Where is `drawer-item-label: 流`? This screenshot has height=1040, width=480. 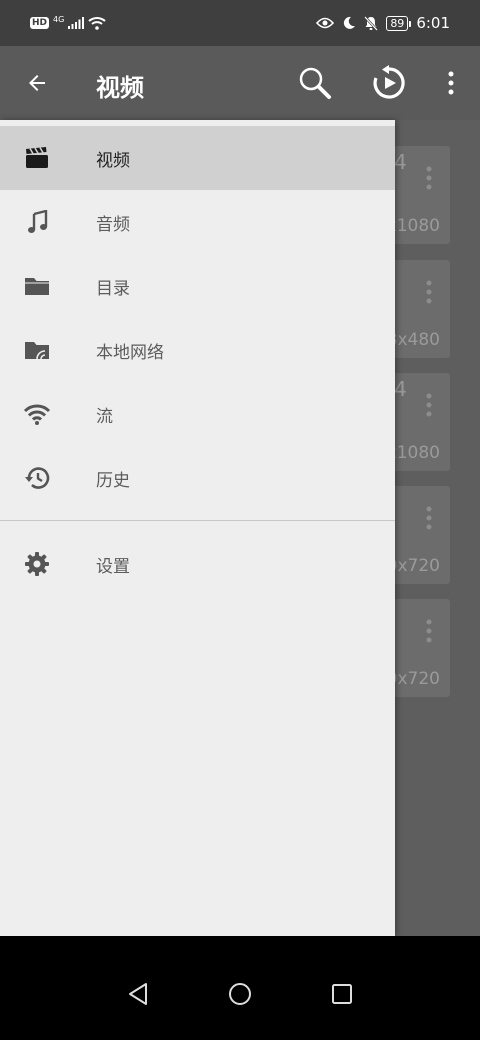
drawer-item-label: 流 is located at coordinates (104, 416).